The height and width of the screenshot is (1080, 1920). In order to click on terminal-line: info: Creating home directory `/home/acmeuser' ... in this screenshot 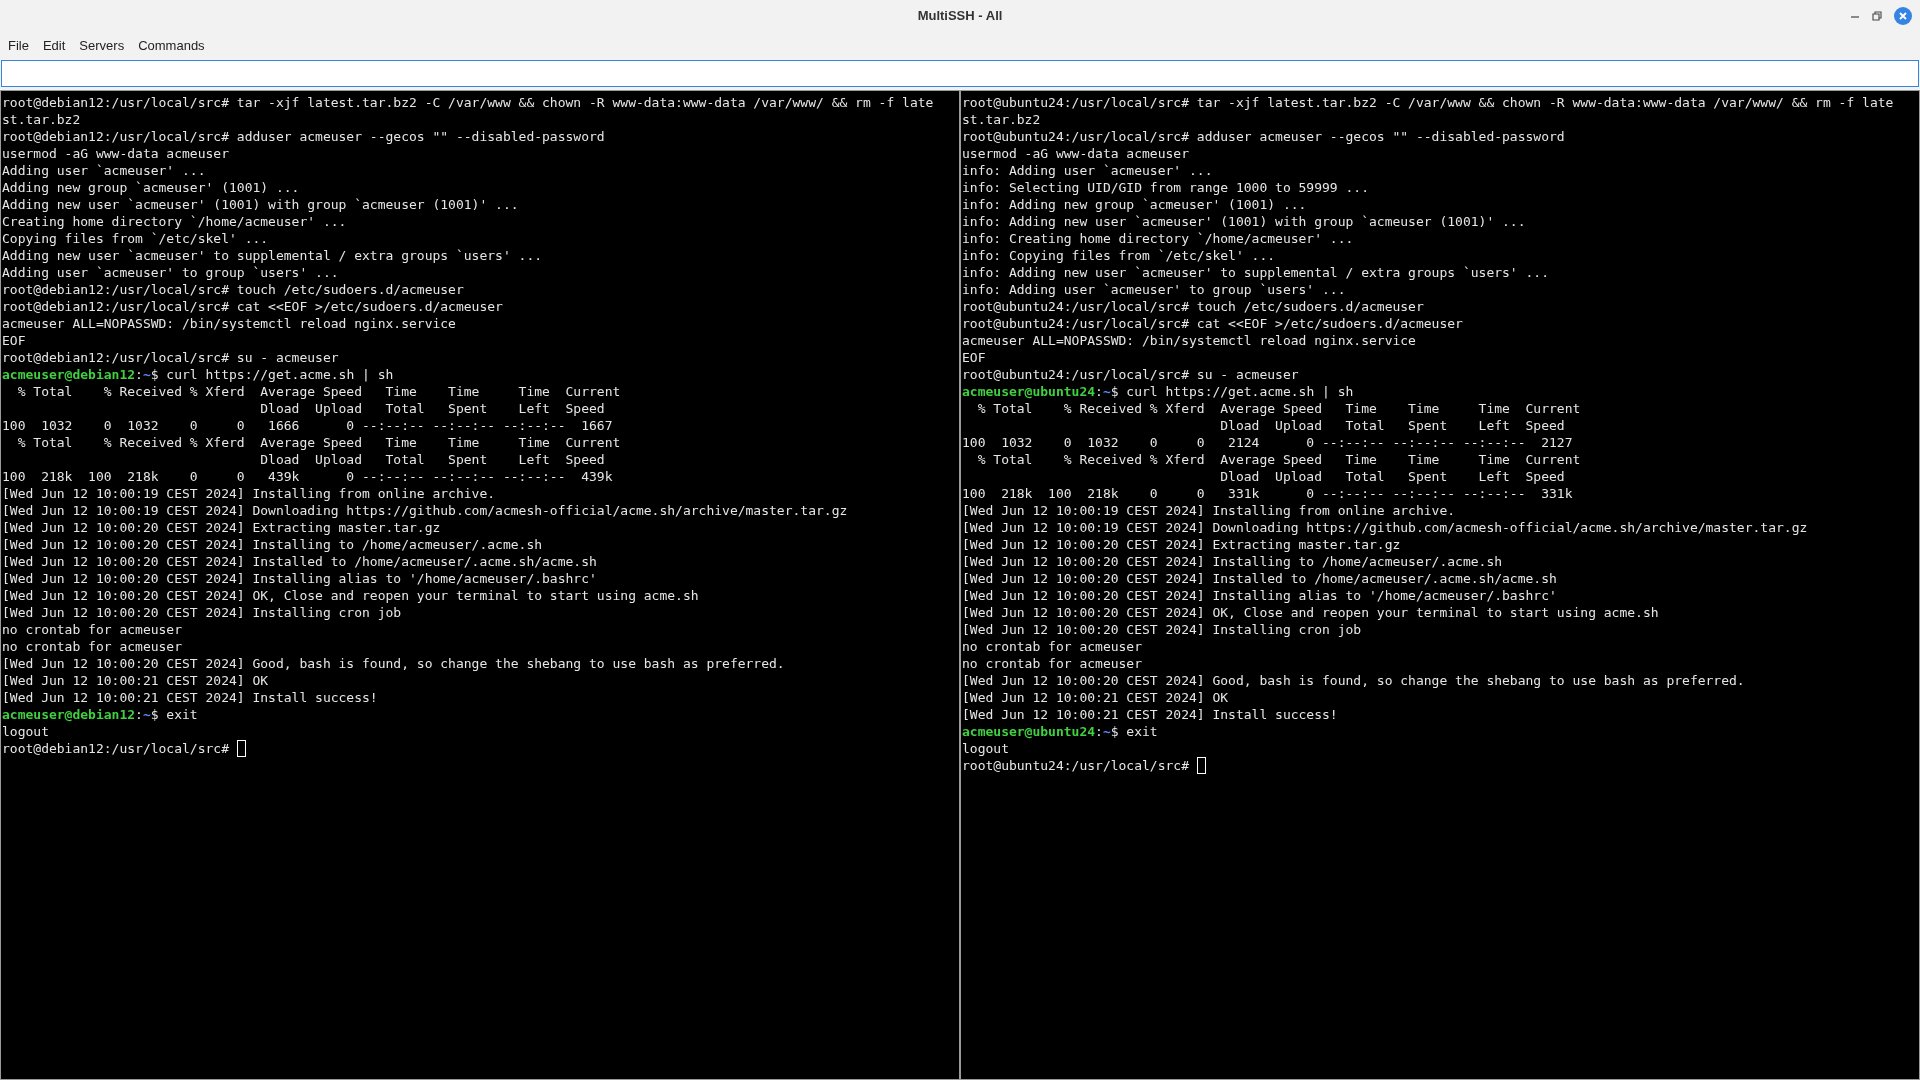, I will do `click(1158, 238)`.